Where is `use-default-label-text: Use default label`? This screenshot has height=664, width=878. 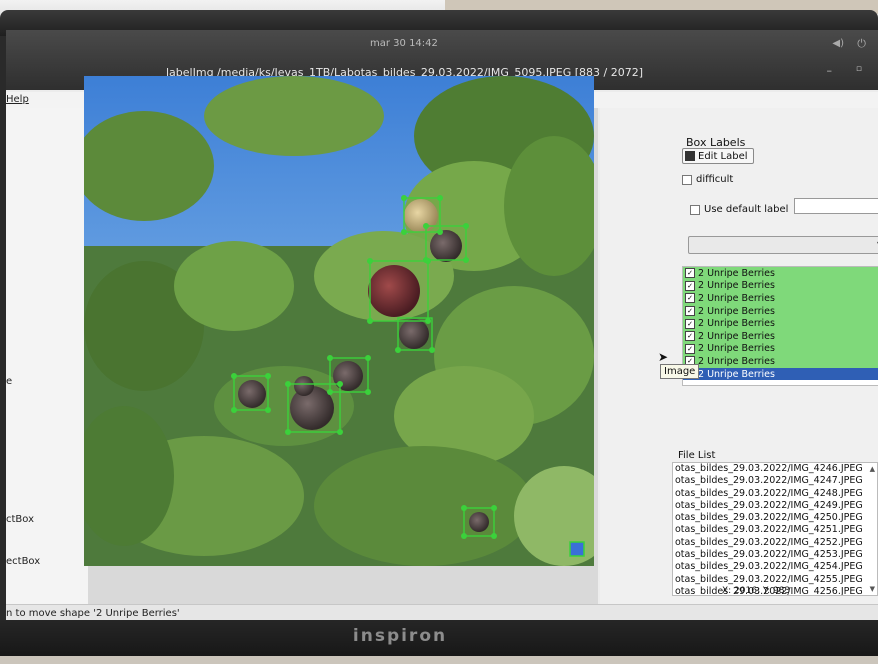 use-default-label-text: Use default label is located at coordinates (746, 209).